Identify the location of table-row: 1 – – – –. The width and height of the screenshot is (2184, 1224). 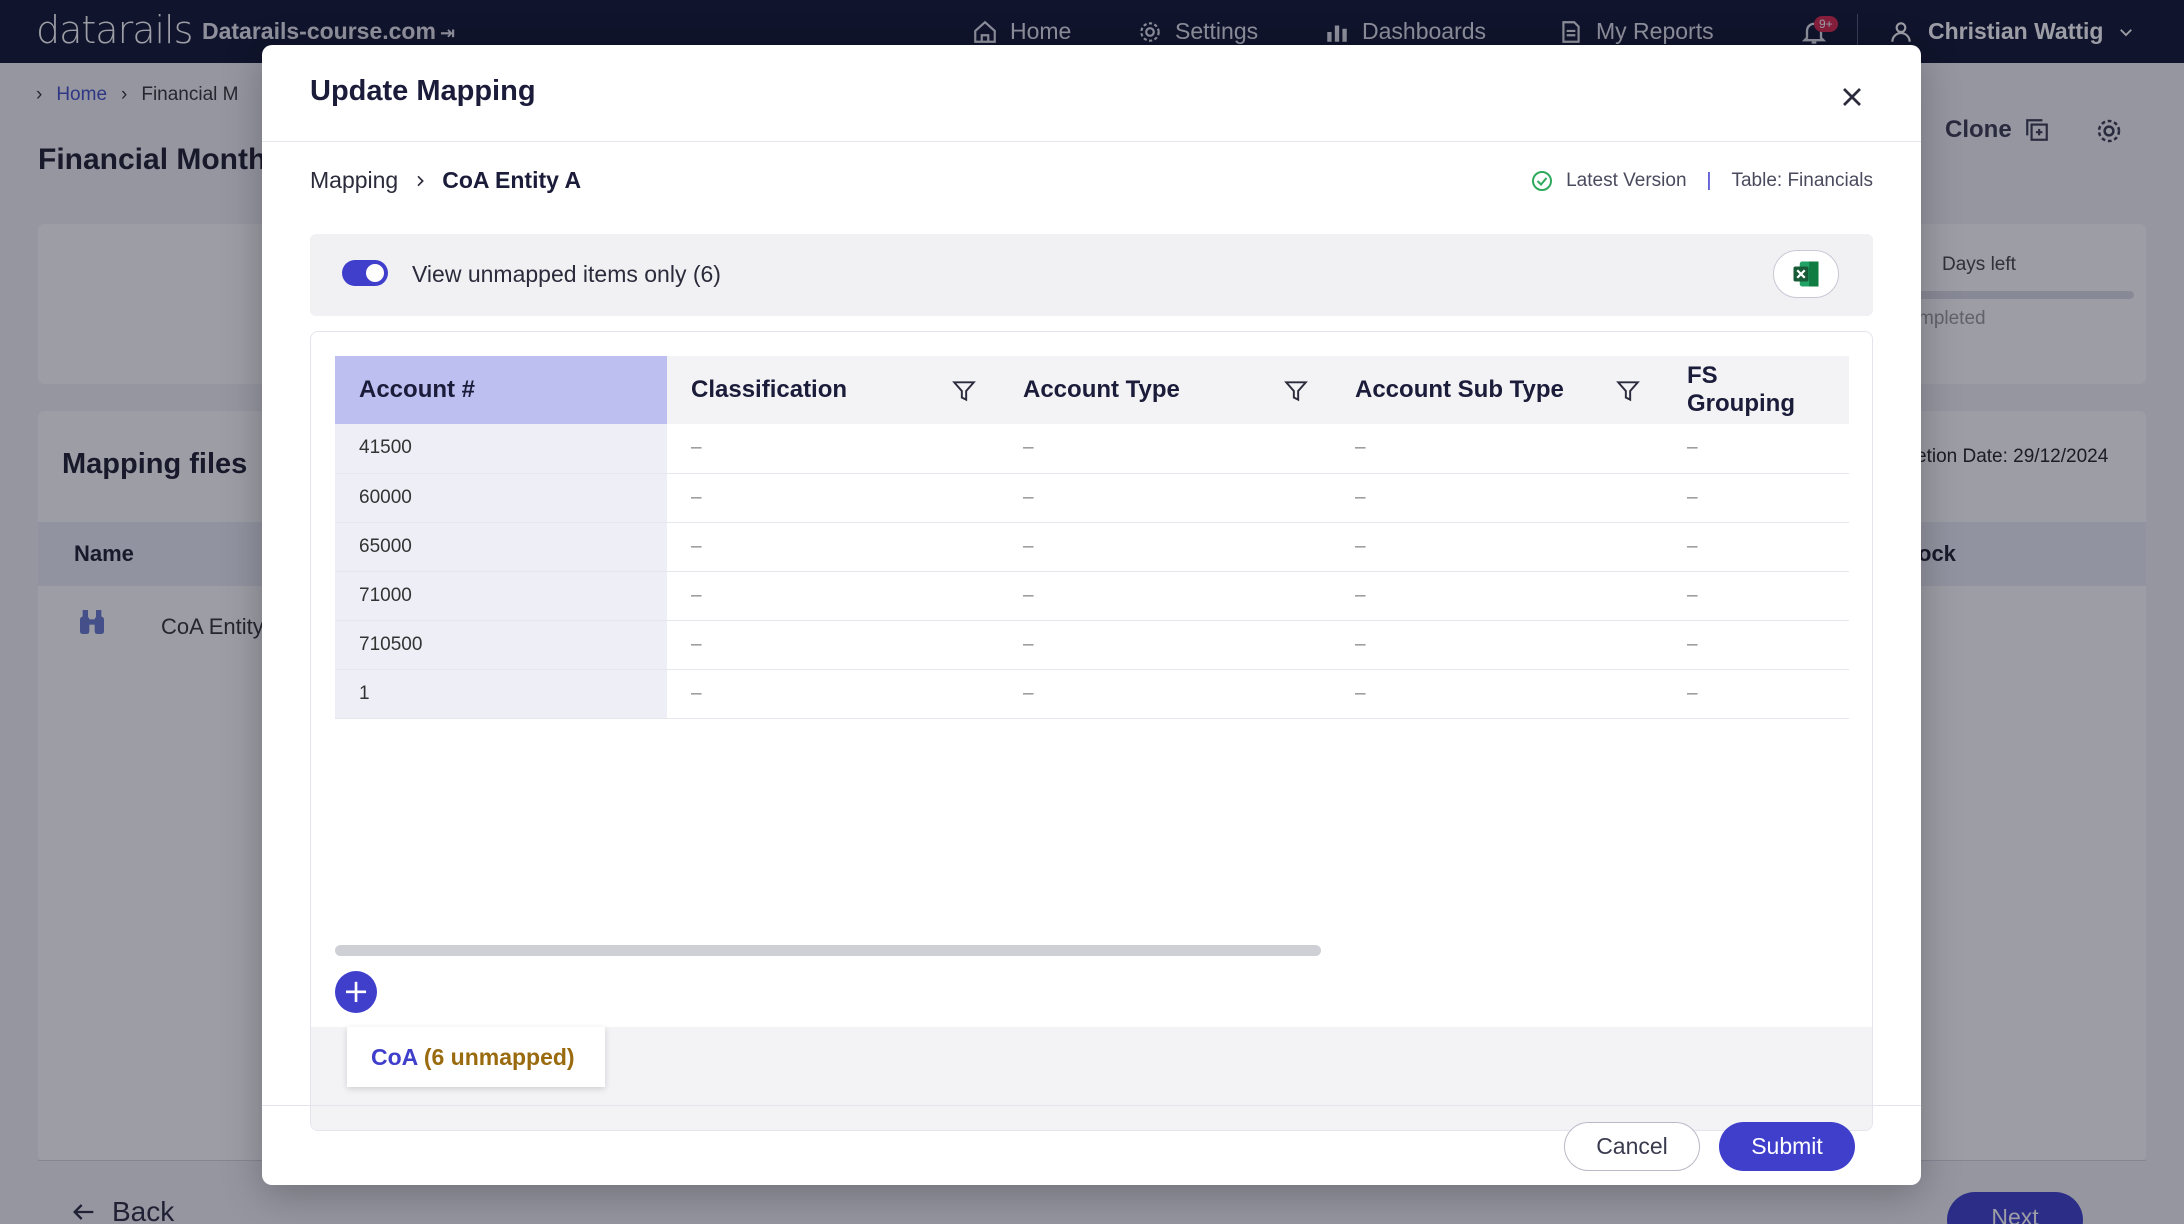
(1092, 694).